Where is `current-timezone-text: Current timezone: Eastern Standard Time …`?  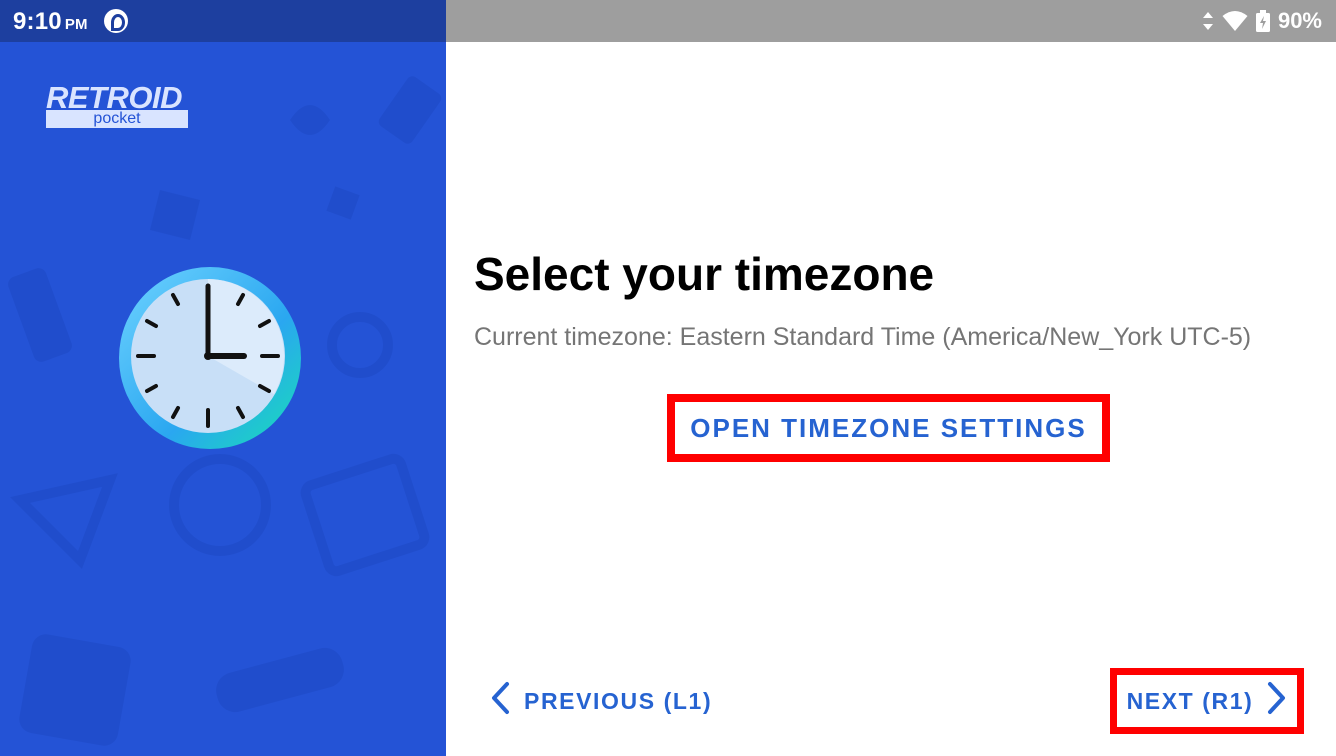 current-timezone-text: Current timezone: Eastern Standard Time … is located at coordinates (863, 337).